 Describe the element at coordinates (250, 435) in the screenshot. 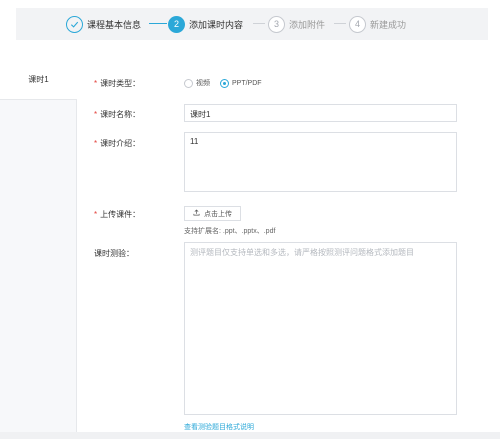

I see `bottom-bar` at that location.